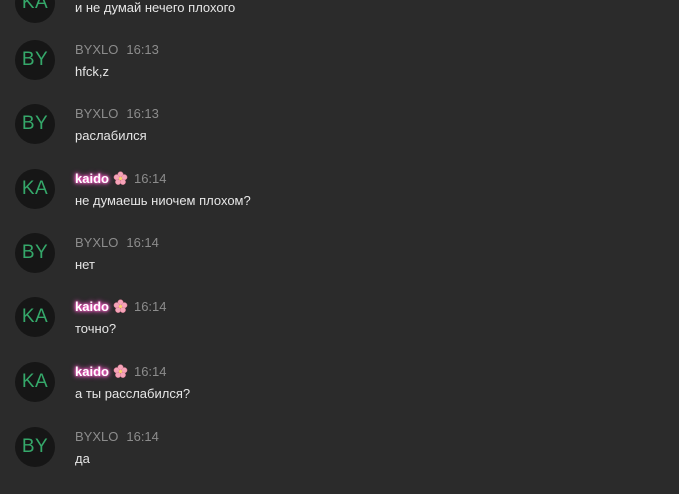 The width and height of the screenshot is (679, 494). What do you see at coordinates (339, 70) in the screenshot?
I see `message: BY BYXLO 16:13 hfck,z` at bounding box center [339, 70].